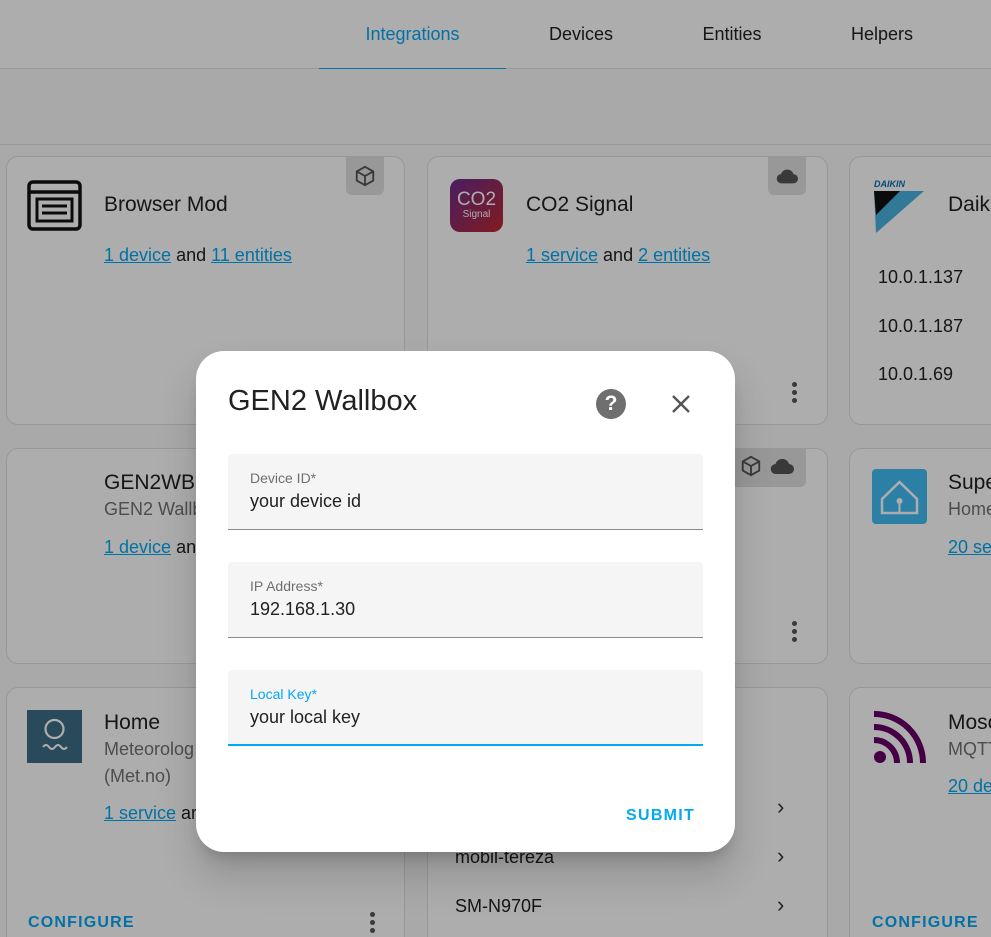 This screenshot has width=991, height=937. What do you see at coordinates (283, 694) in the screenshot?
I see `local-key-label: Local Key*` at bounding box center [283, 694].